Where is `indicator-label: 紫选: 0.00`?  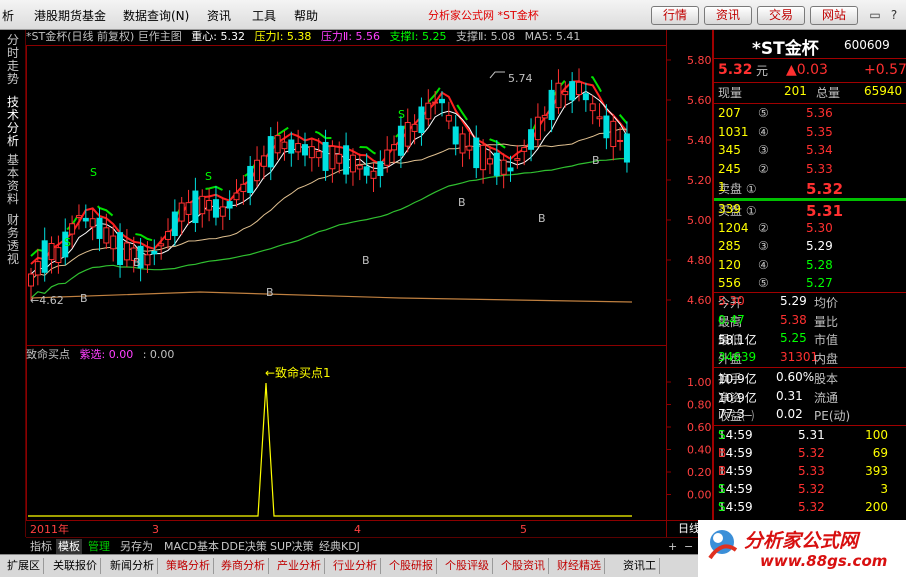 indicator-label: 紫选: 0.00 is located at coordinates (106, 354).